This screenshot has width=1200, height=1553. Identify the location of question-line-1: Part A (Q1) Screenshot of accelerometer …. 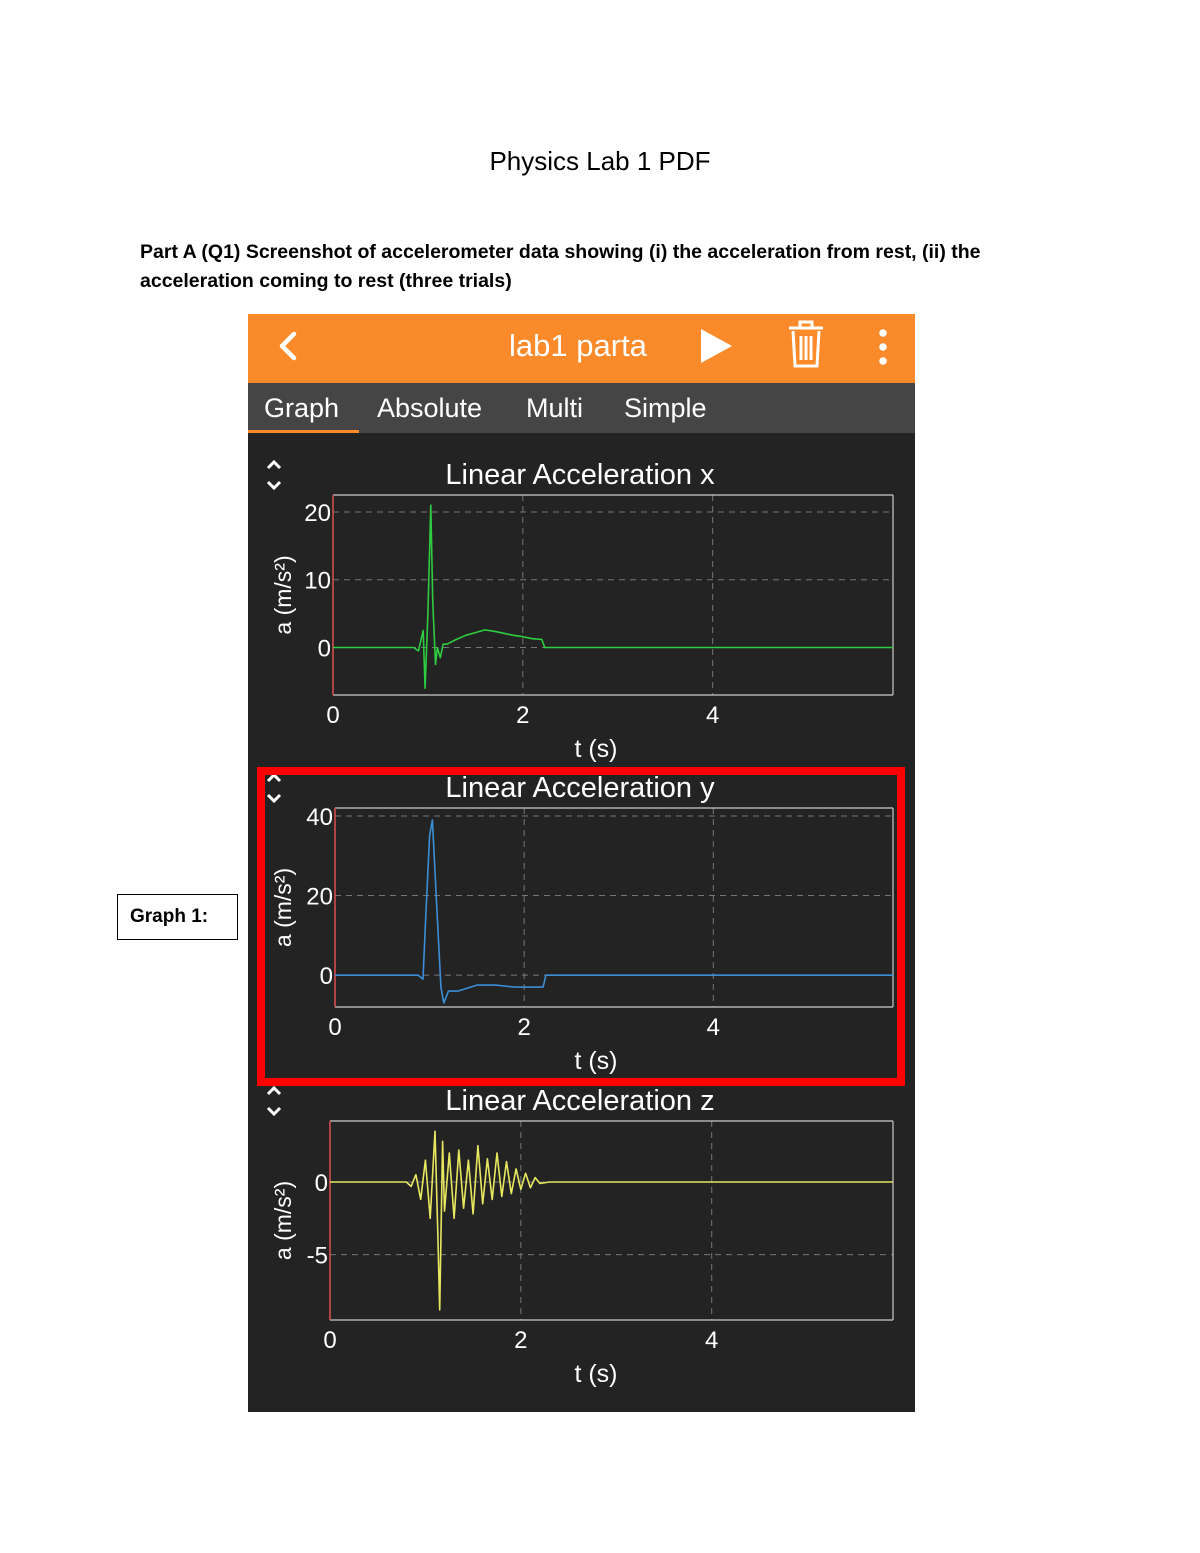
(560, 252).